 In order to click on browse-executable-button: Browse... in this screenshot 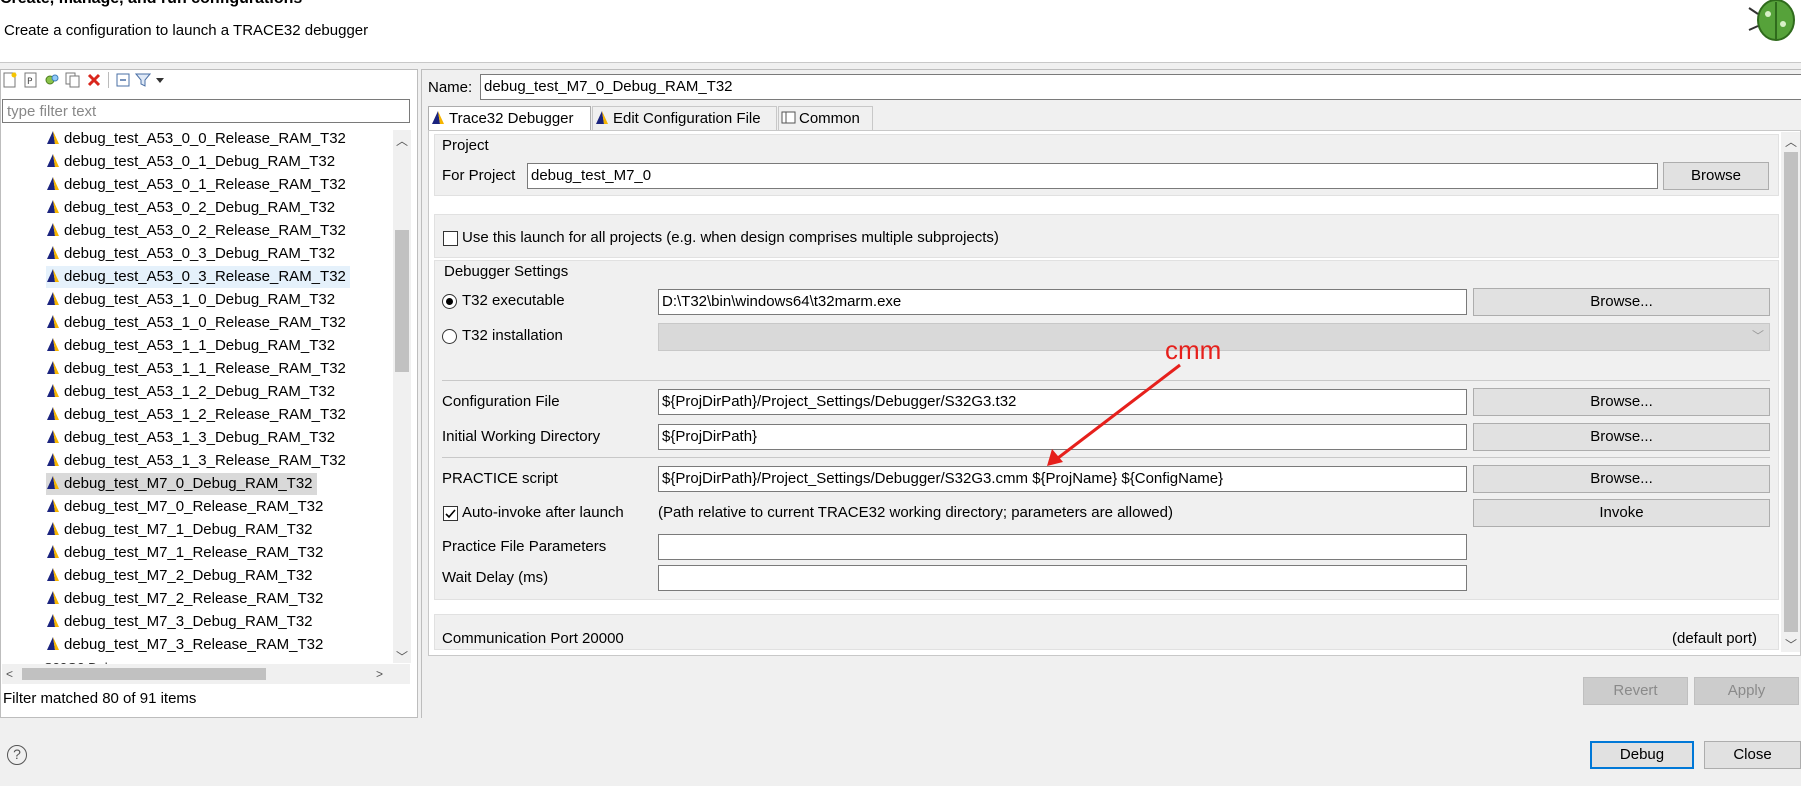, I will do `click(1621, 302)`.